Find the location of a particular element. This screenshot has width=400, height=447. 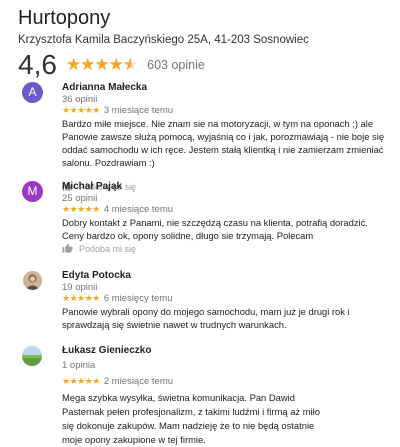

like-label: Podoba mi się is located at coordinates (108, 248).